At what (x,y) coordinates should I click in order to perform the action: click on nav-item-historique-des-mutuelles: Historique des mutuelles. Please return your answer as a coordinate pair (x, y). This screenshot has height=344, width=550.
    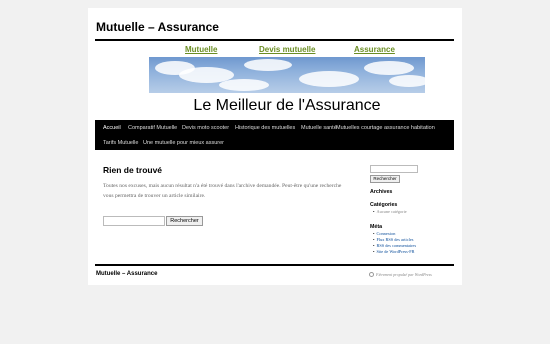
    Looking at the image, I should click on (265, 128).